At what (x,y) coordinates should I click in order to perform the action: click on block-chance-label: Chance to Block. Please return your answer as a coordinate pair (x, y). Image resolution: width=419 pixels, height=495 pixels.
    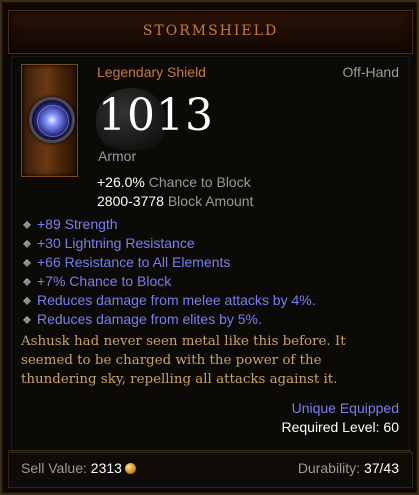
    Looking at the image, I should click on (199, 182).